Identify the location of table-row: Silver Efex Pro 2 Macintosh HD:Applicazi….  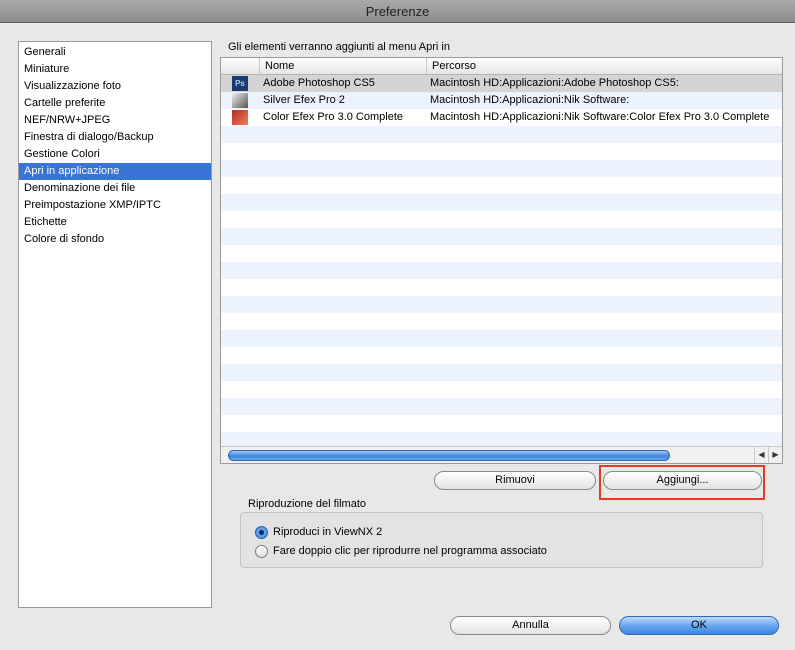
(501, 100).